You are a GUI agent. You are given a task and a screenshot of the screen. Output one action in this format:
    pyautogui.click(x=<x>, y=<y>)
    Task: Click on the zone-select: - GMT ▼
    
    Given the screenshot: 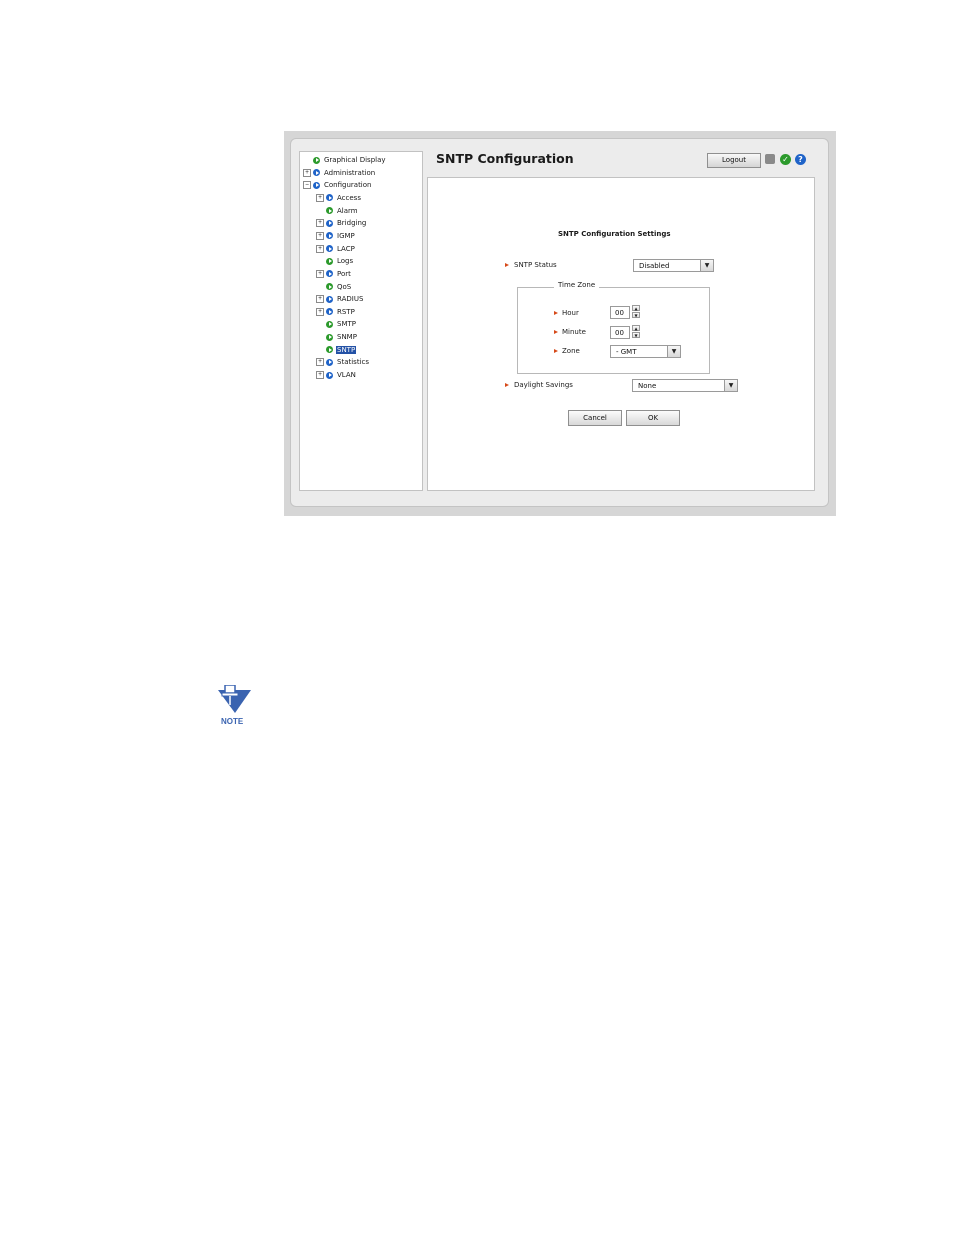 What is the action you would take?
    pyautogui.click(x=645, y=351)
    